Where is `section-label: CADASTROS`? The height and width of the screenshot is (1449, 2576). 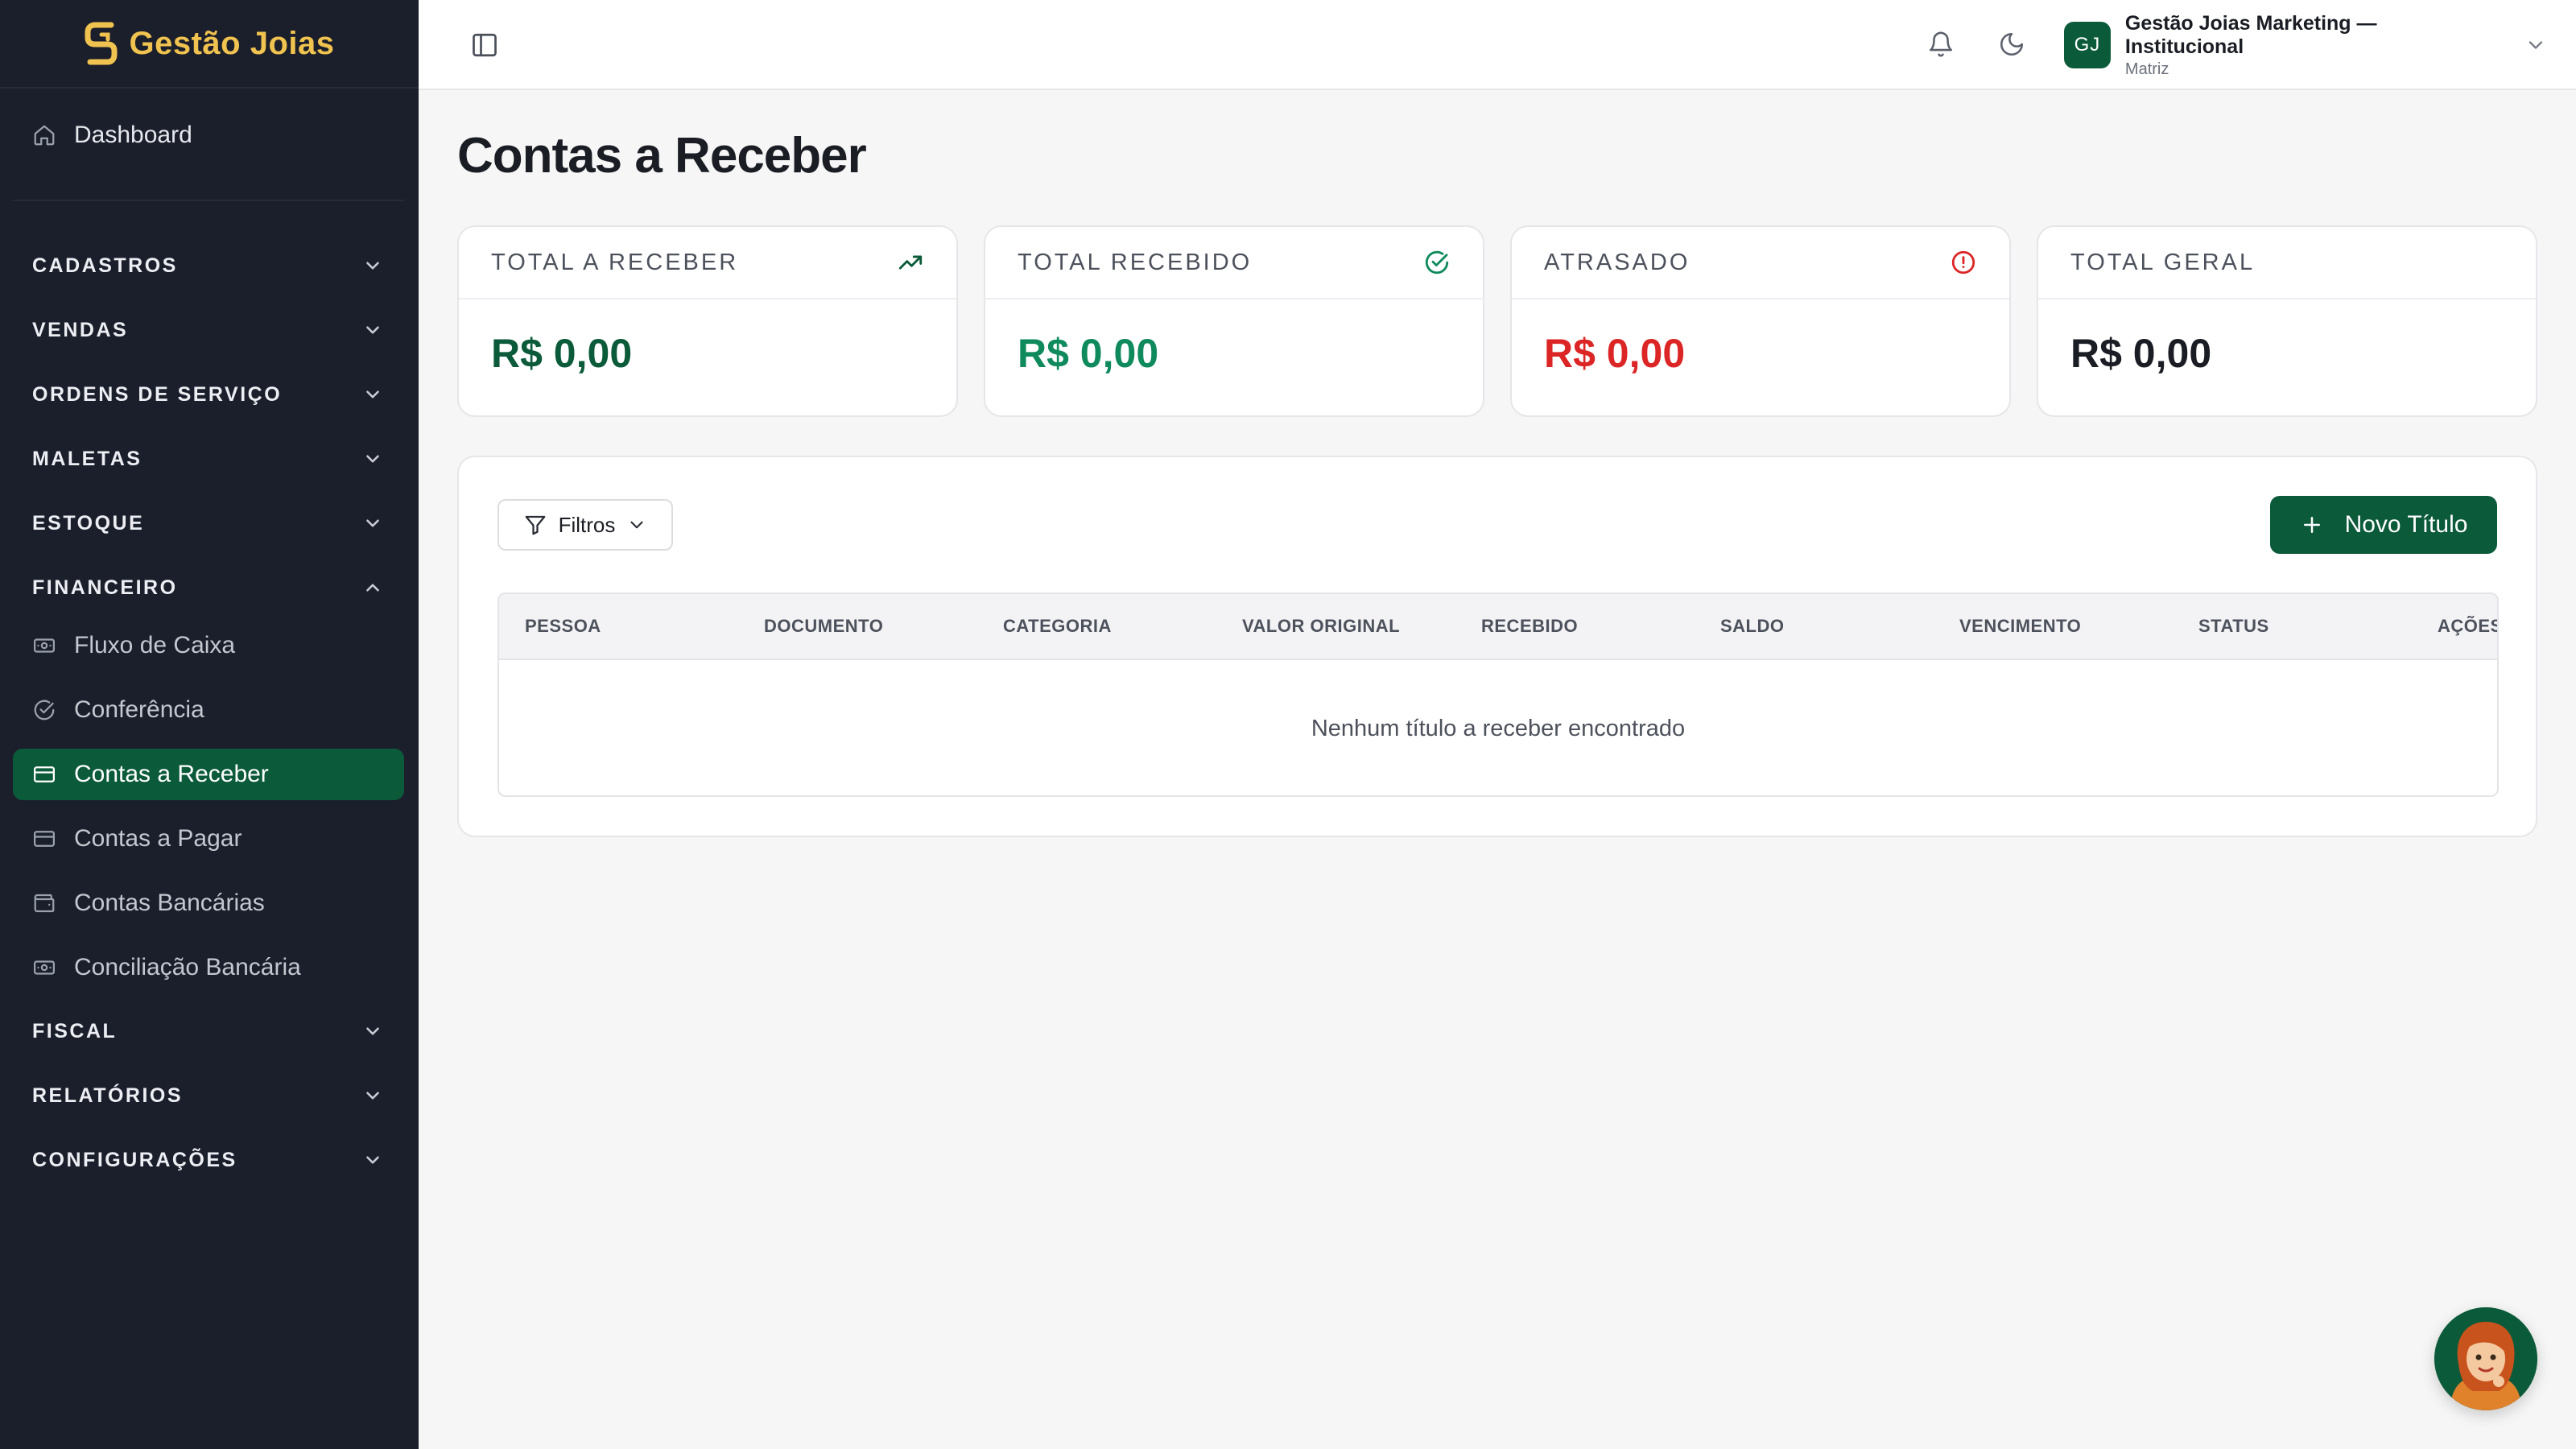 section-label: CADASTROS is located at coordinates (105, 265).